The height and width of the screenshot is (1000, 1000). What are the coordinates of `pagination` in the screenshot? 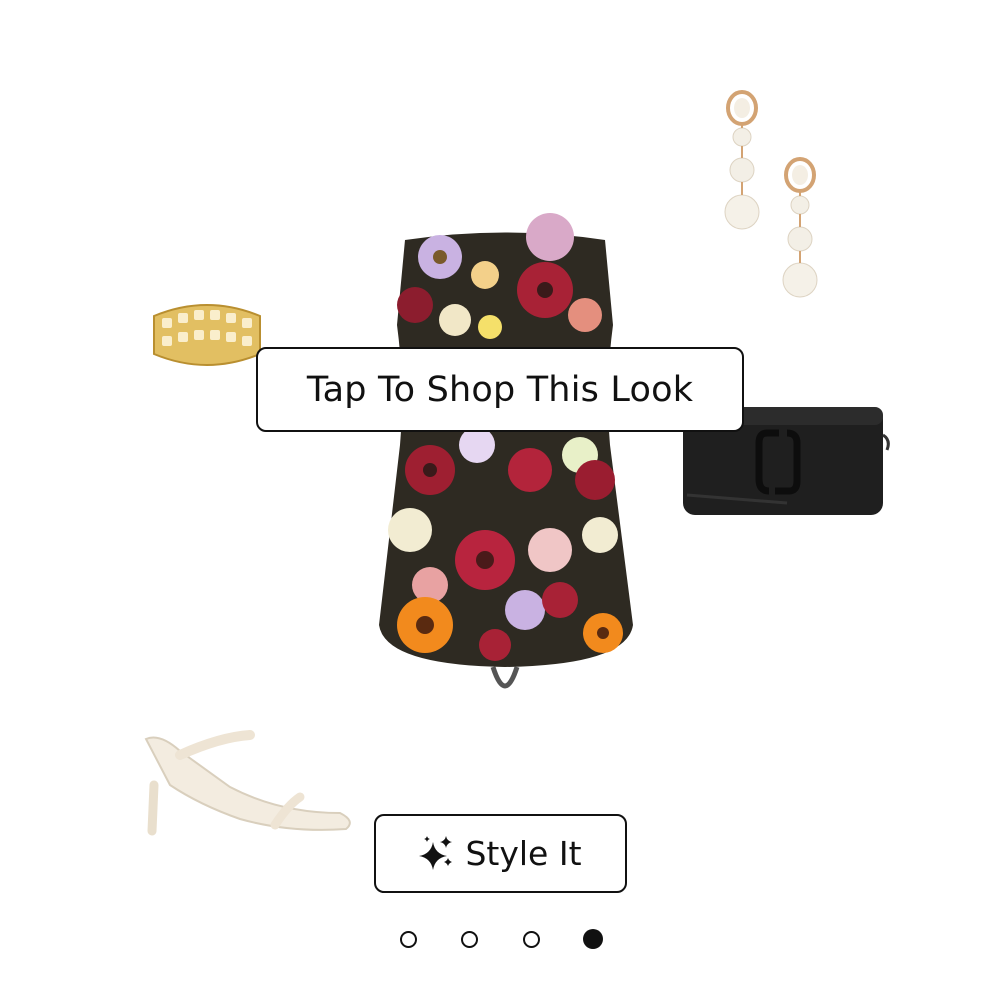 It's located at (500, 940).